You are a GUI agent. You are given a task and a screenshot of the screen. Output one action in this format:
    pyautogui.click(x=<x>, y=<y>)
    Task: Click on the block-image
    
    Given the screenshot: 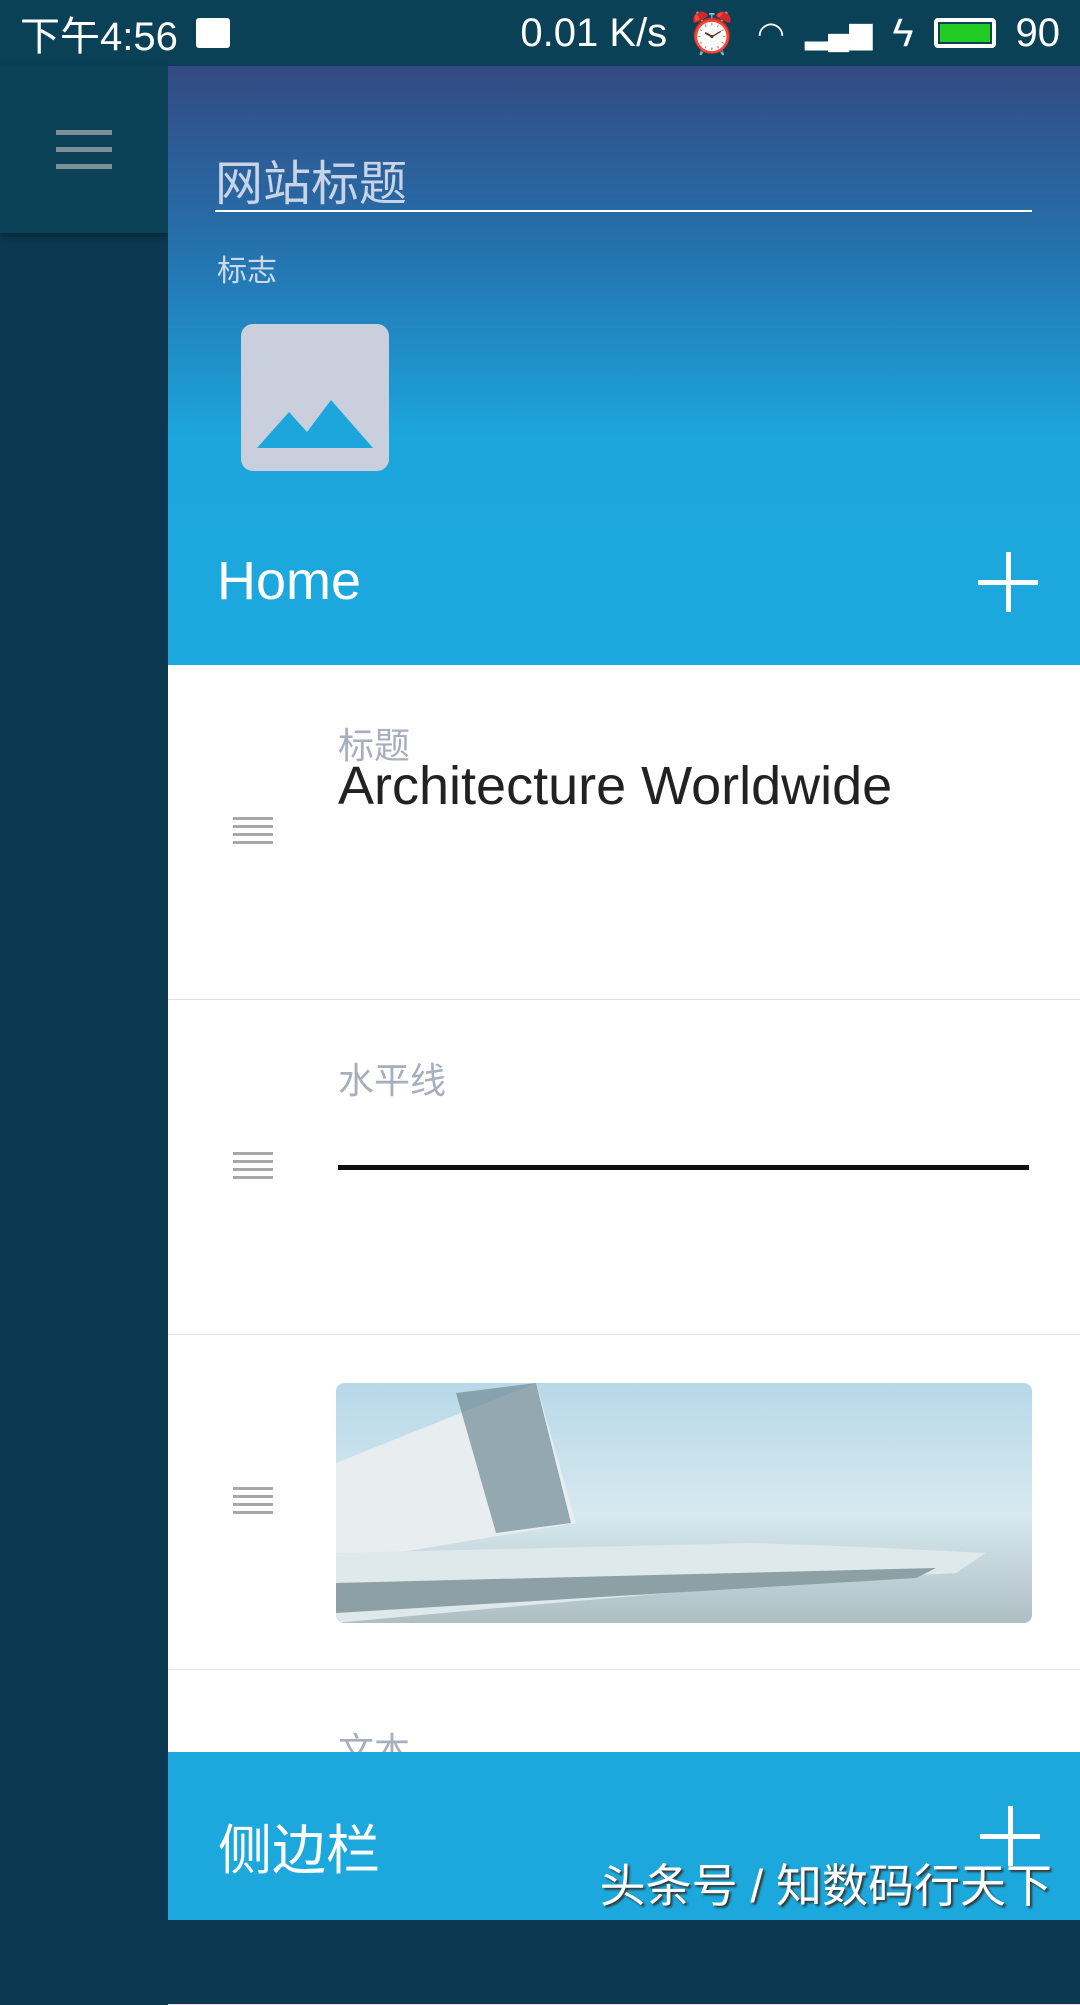 What is the action you would take?
    pyautogui.click(x=624, y=1502)
    